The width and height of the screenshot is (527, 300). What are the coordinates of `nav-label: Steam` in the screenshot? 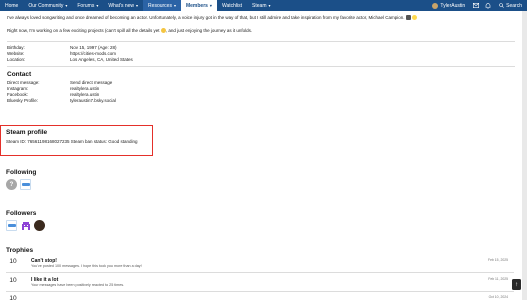 It's located at (259, 5).